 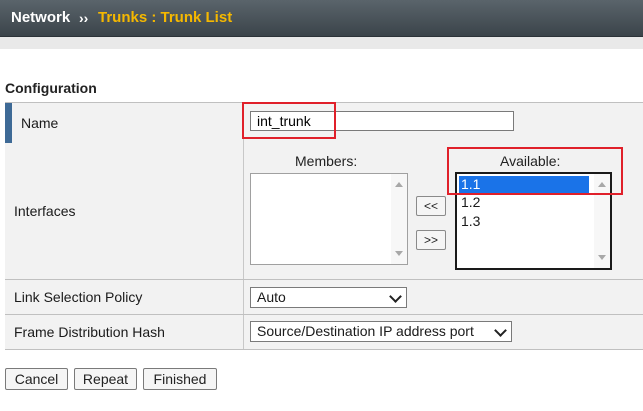 I want to click on name-label: Name, so click(x=40, y=123).